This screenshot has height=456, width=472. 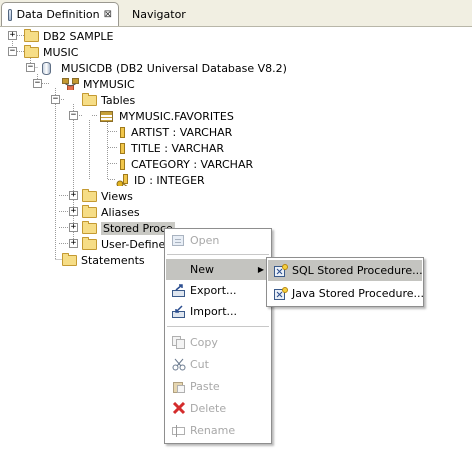 I want to click on menu-item-open: Open, so click(x=218, y=240).